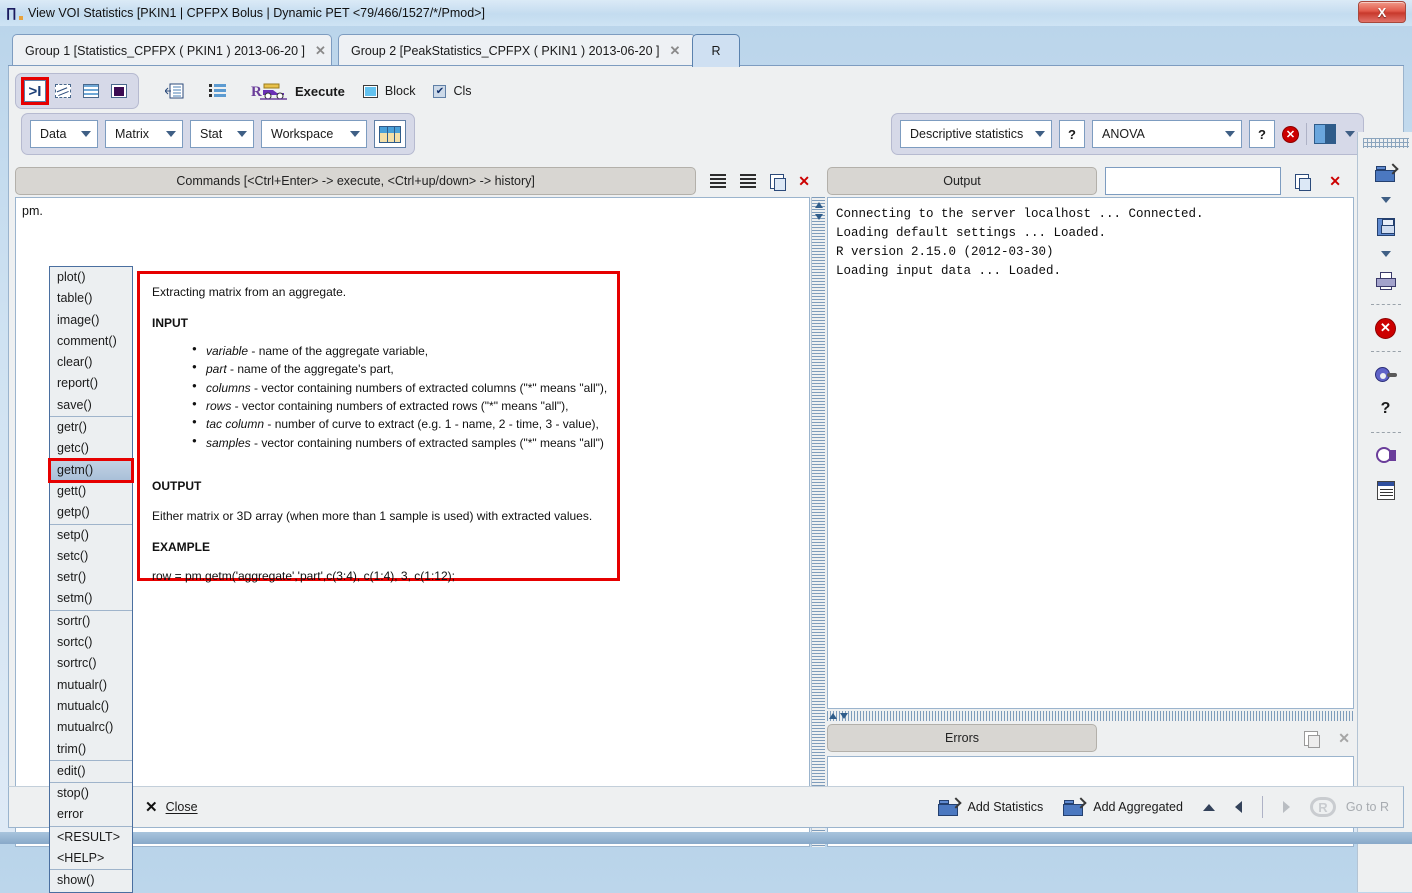  I want to click on tab-group-2-close-icon: ✕, so click(674, 51).